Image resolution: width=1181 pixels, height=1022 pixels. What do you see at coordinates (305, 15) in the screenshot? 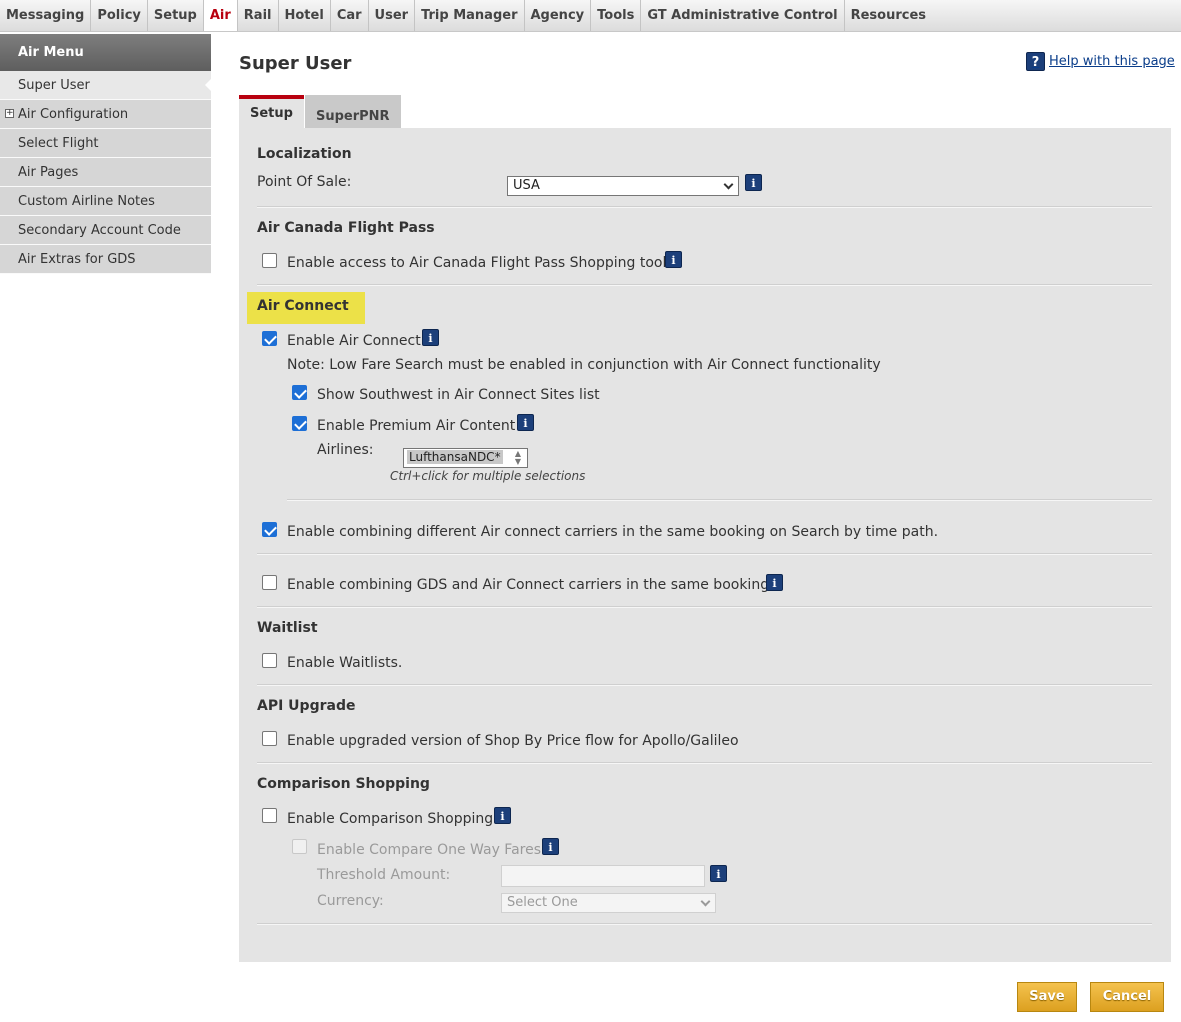
I see `nav-hotel: Hotel` at bounding box center [305, 15].